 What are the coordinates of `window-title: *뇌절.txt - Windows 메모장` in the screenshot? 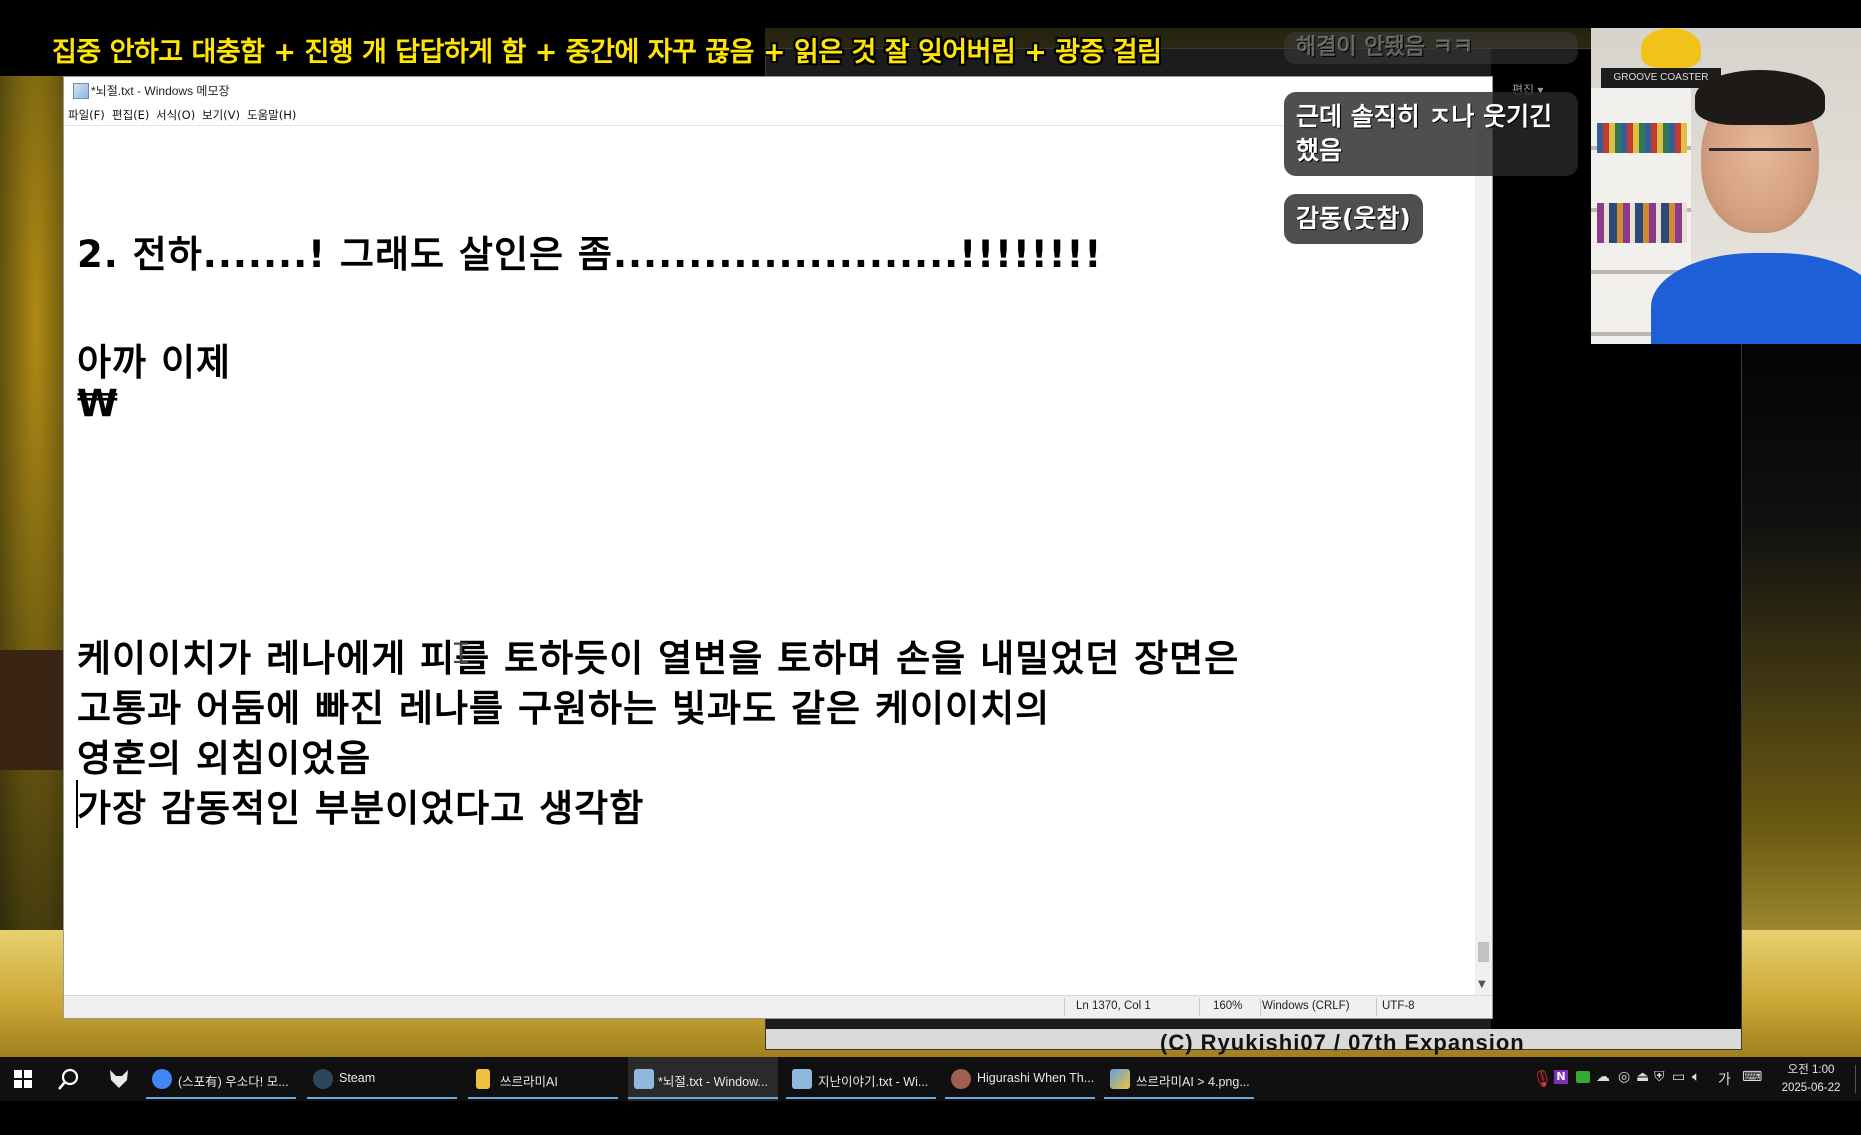 It's located at (160, 91).